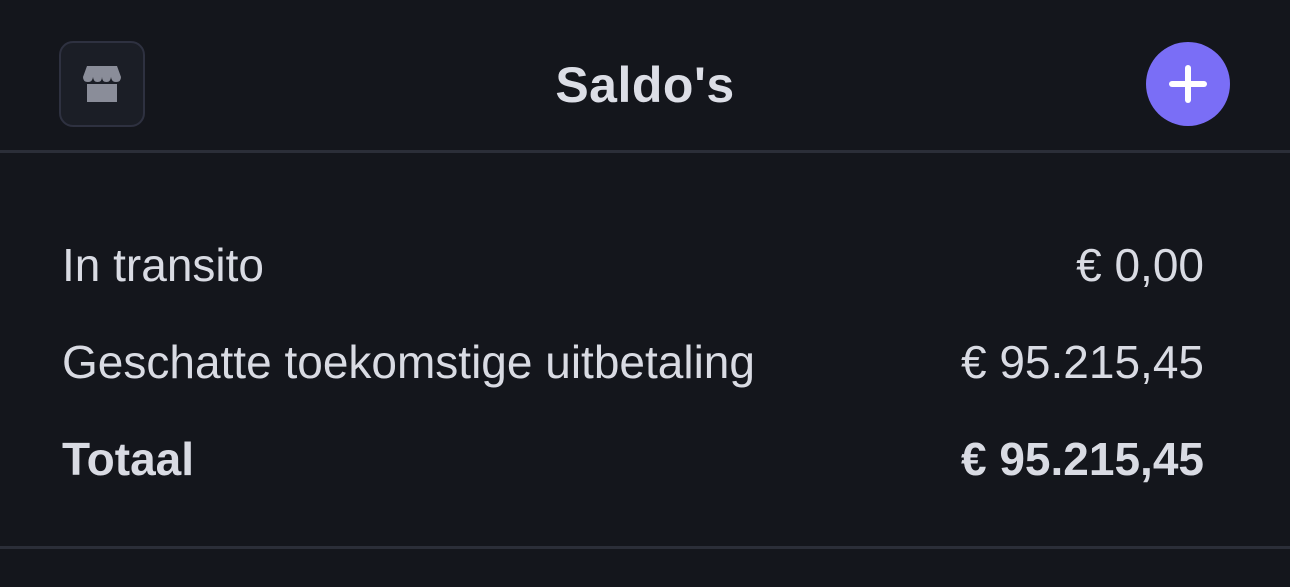 This screenshot has height=587, width=1290. I want to click on add-button, so click(1188, 84).